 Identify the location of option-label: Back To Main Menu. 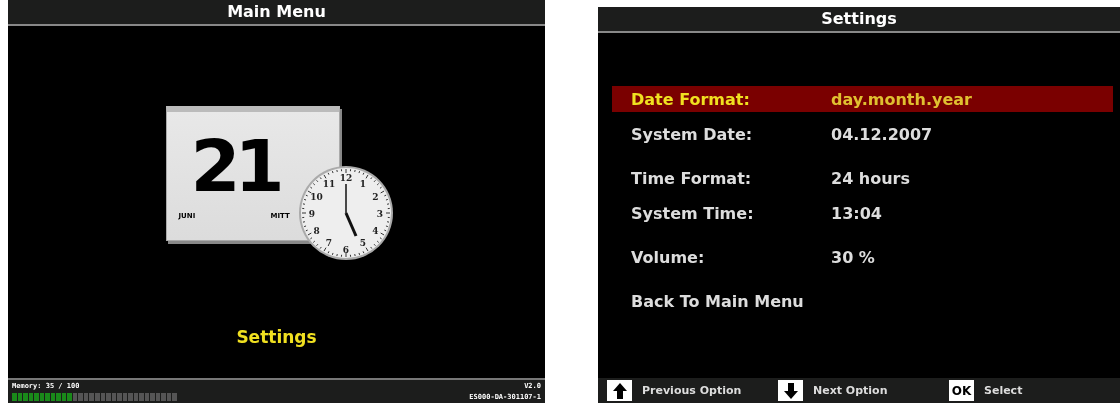
(718, 301).